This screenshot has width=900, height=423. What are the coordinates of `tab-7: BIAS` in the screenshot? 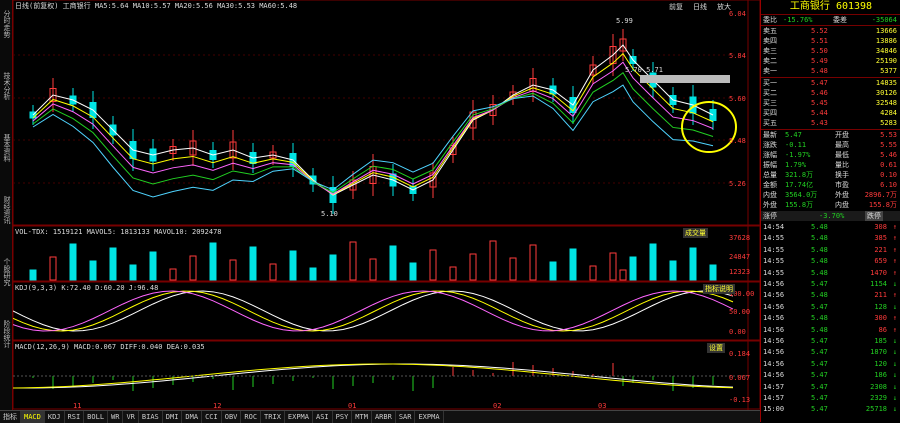 It's located at (151, 417).